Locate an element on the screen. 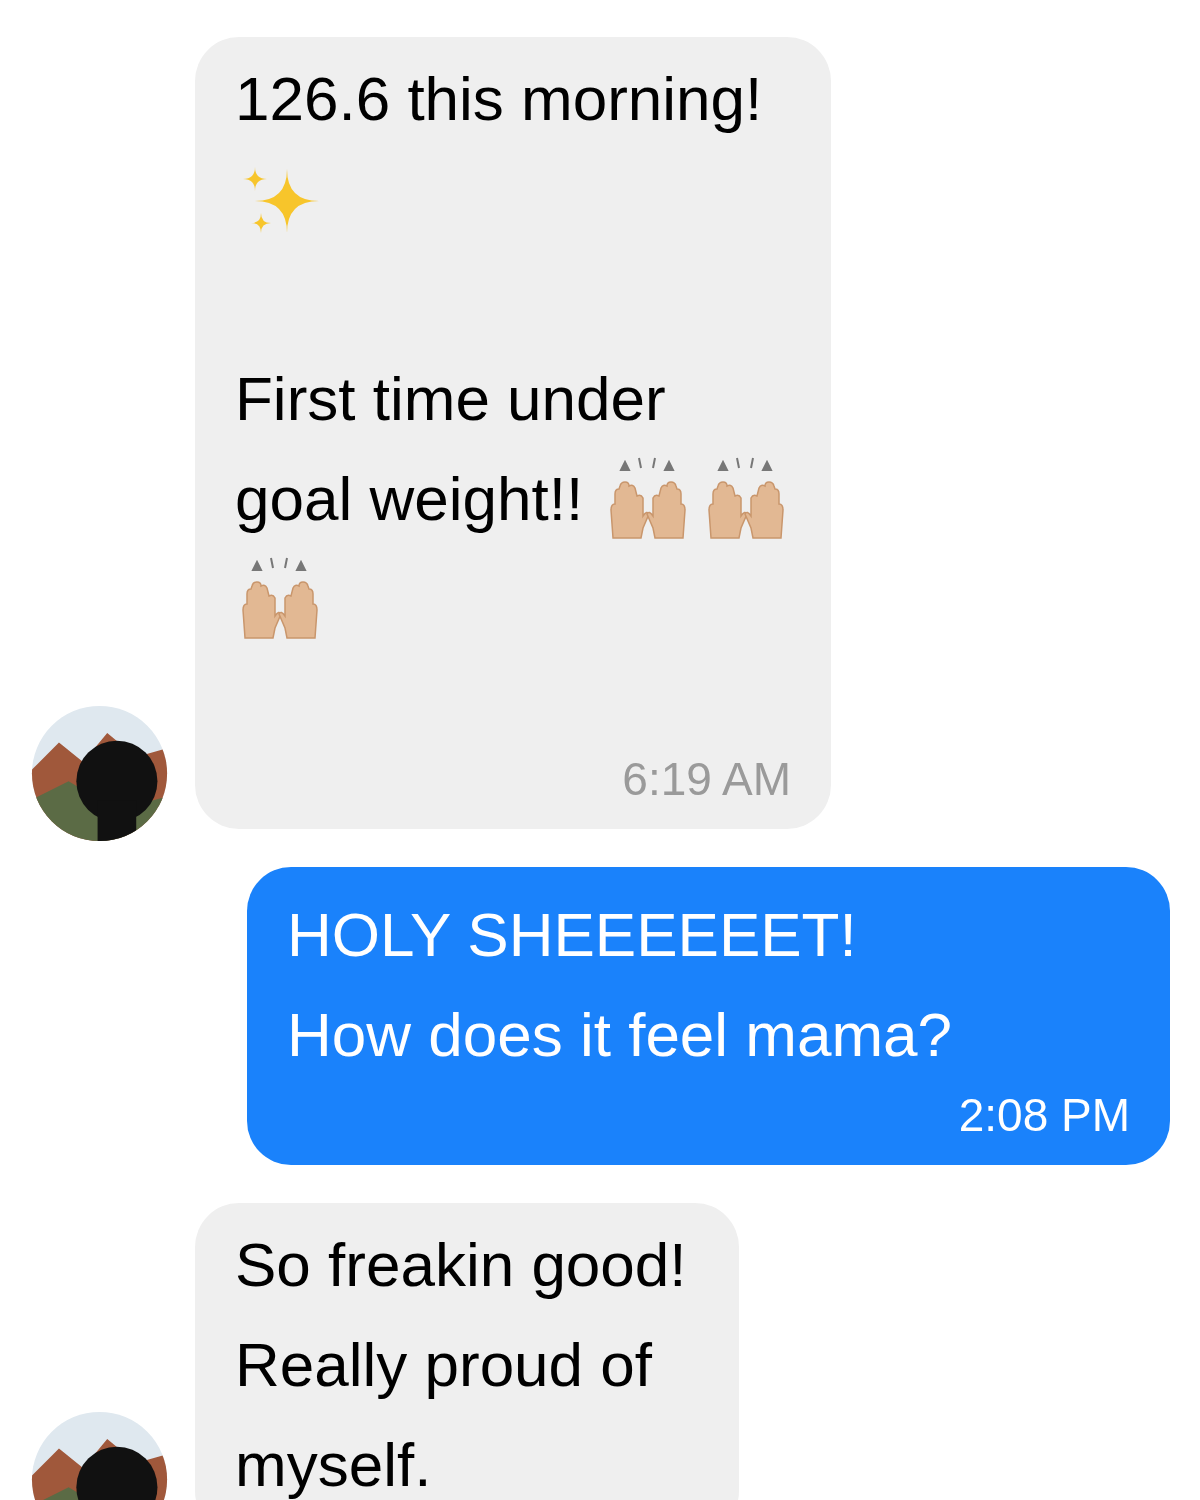  timestamp: 2:08 PM is located at coordinates (1044, 1115).